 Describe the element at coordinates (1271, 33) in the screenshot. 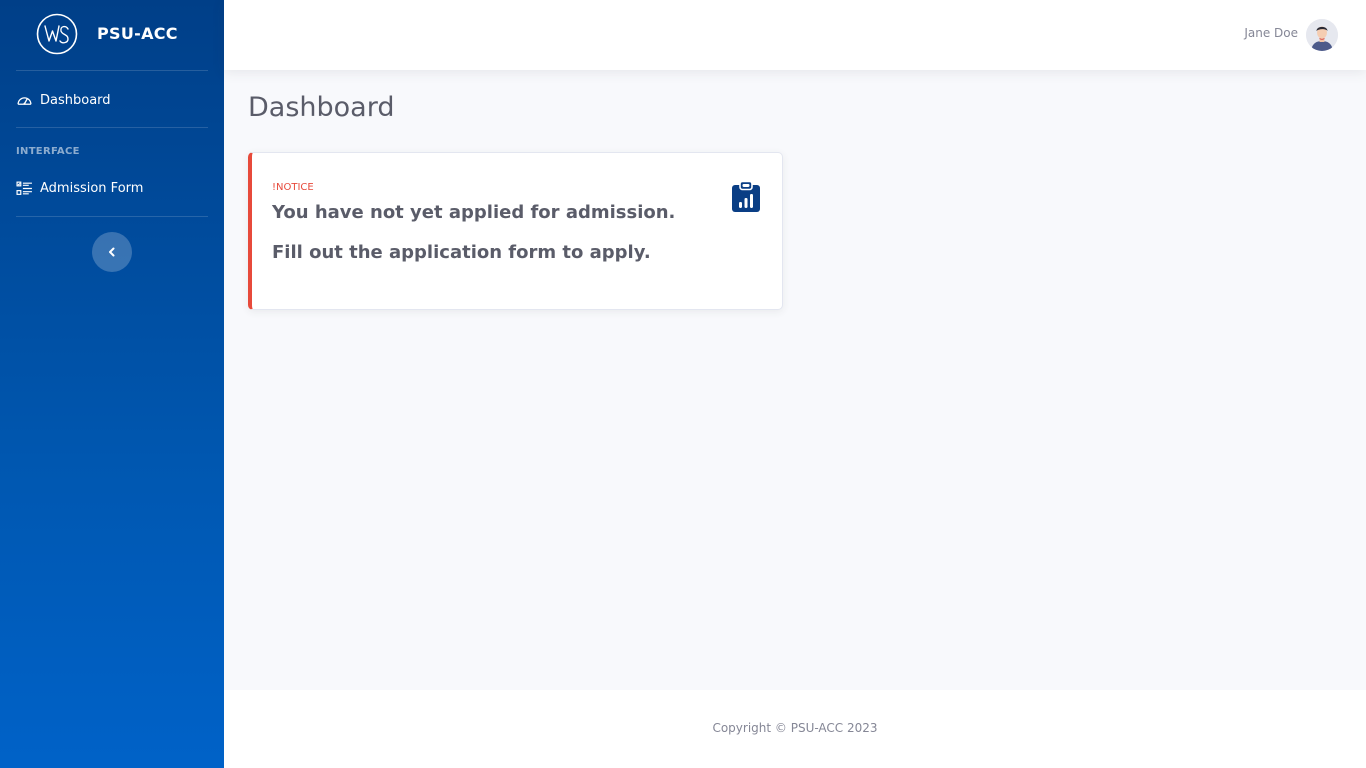

I see `user-name: Jane Doe` at that location.